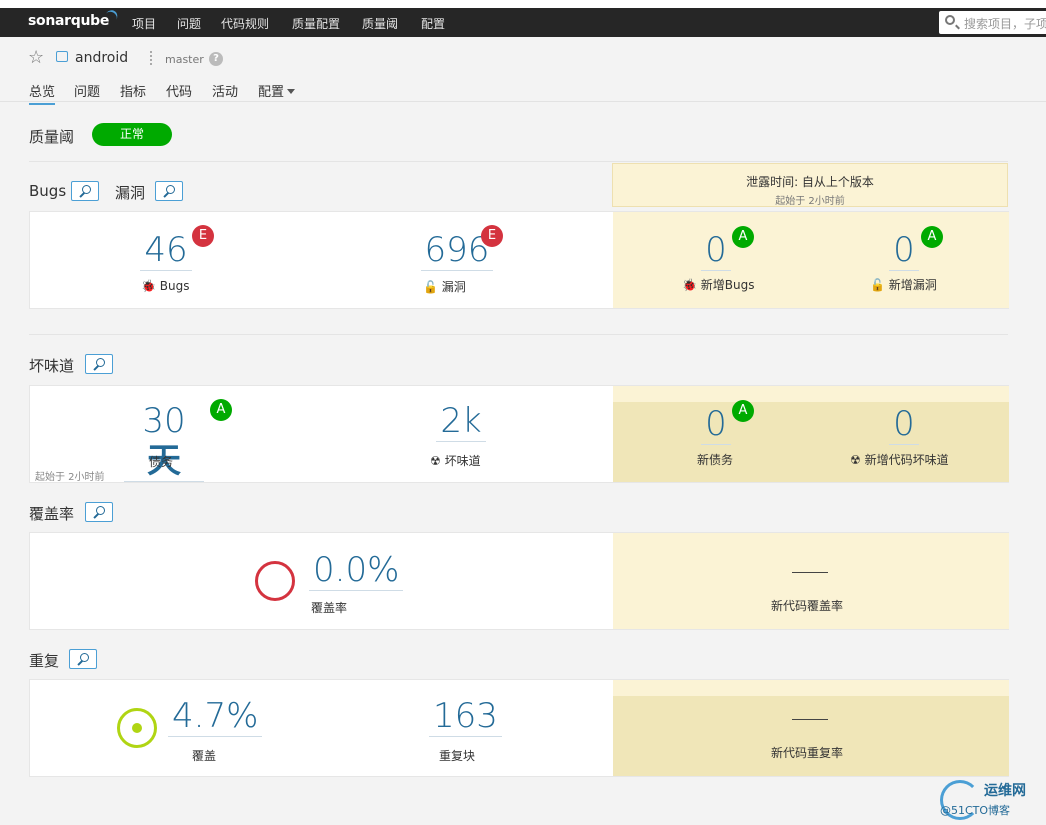 This screenshot has height=825, width=1046. I want to click on new-code-smells-value: 0, so click(904, 424).